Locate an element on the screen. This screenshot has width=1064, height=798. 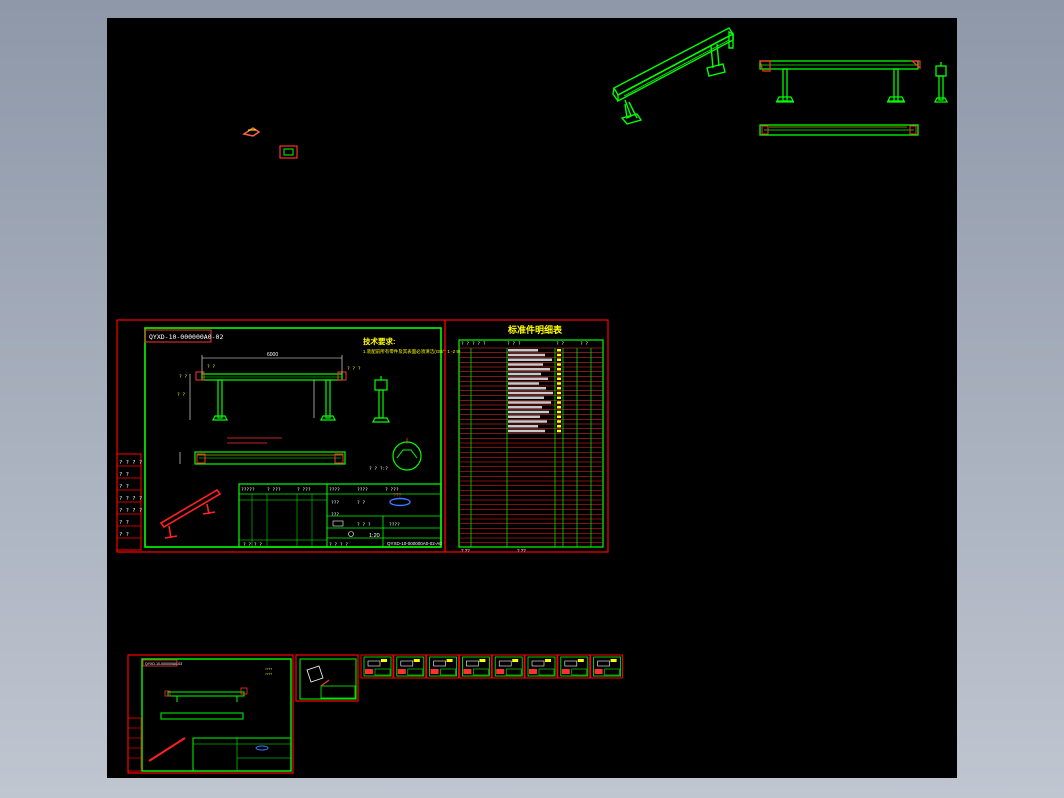
parts-list-sheet: 标准件明细表 ? ? ? ? ? ? ? ? ? ? ? ? ? ?? ? ?? is located at coordinates (526, 436).